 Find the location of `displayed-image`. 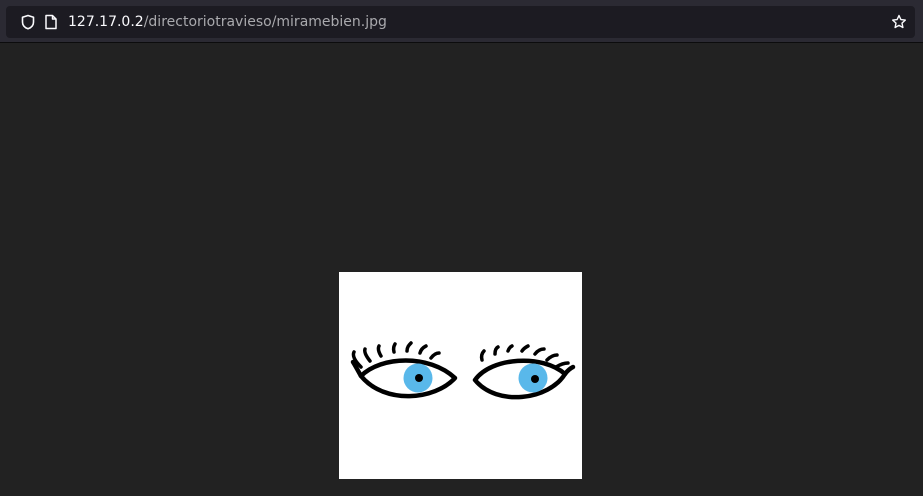

displayed-image is located at coordinates (460, 375).